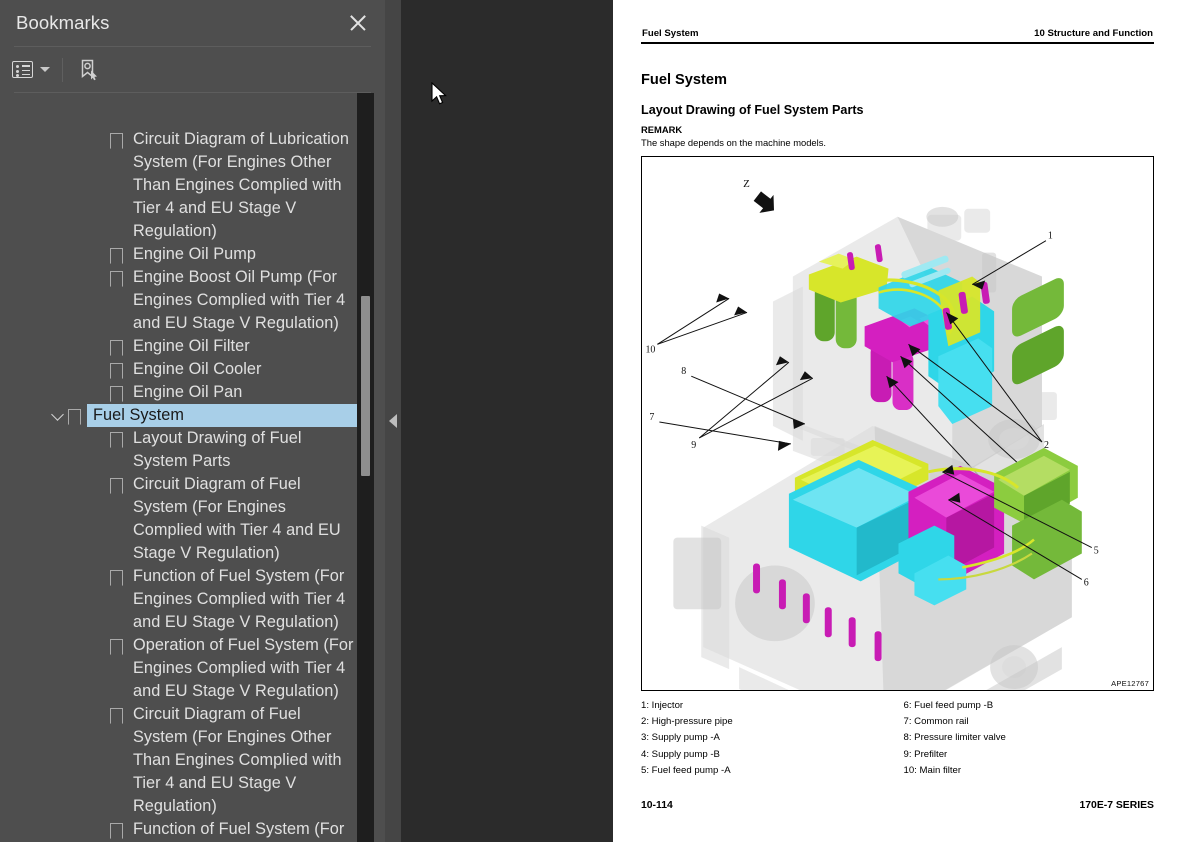  What do you see at coordinates (897, 35) in the screenshot?
I see `page-running-head: Fuel System 10 Structure and Function` at bounding box center [897, 35].